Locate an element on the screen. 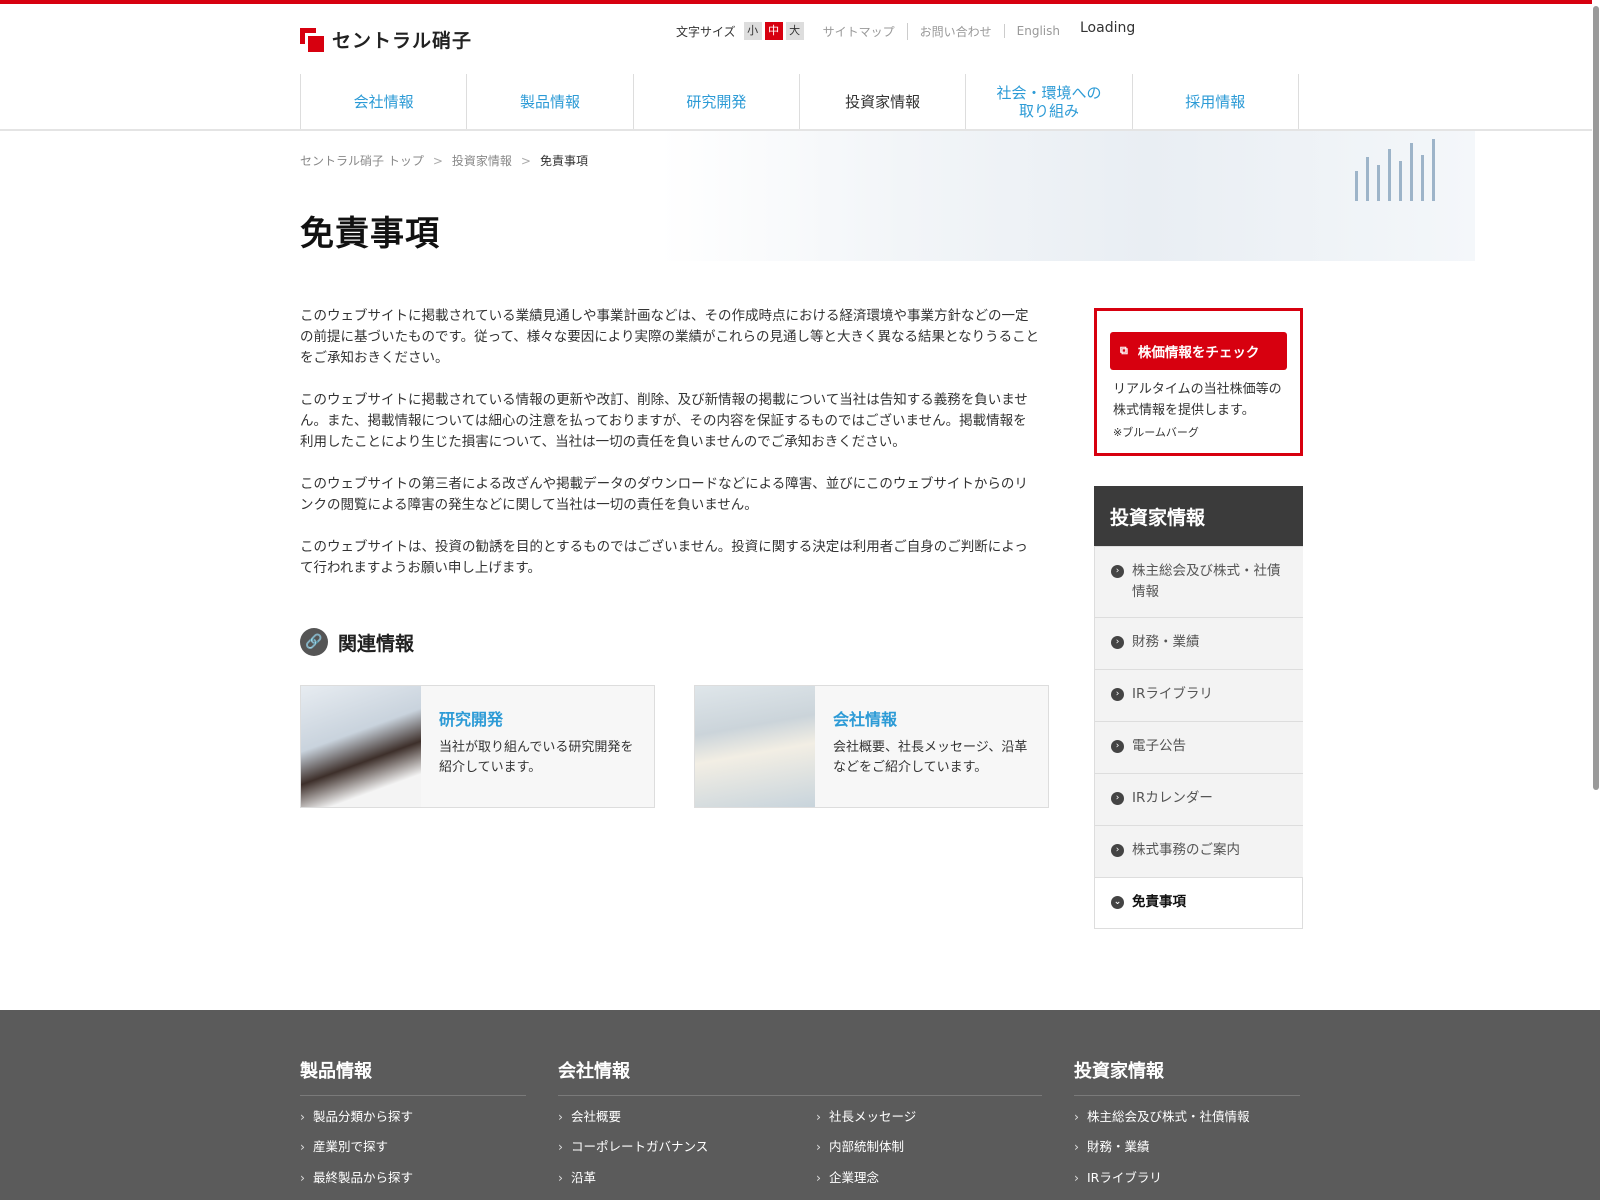 This screenshot has height=1200, width=1600. page-title: 免責事項 is located at coordinates (370, 234).